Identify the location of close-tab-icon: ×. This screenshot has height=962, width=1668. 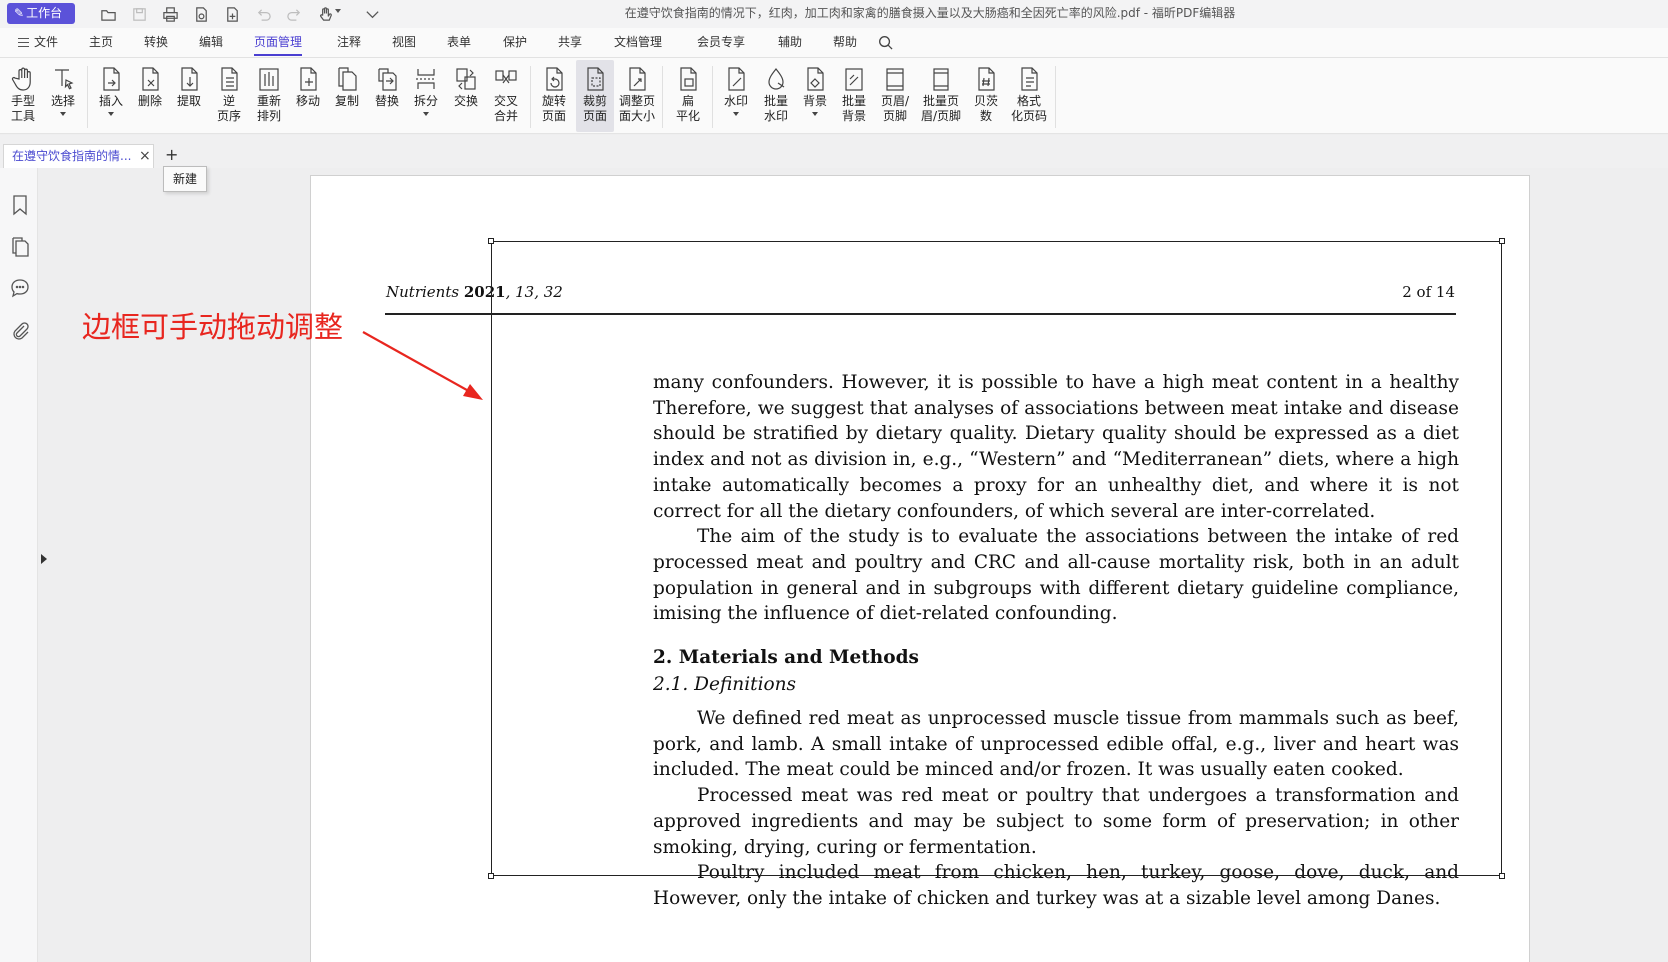
(145, 156).